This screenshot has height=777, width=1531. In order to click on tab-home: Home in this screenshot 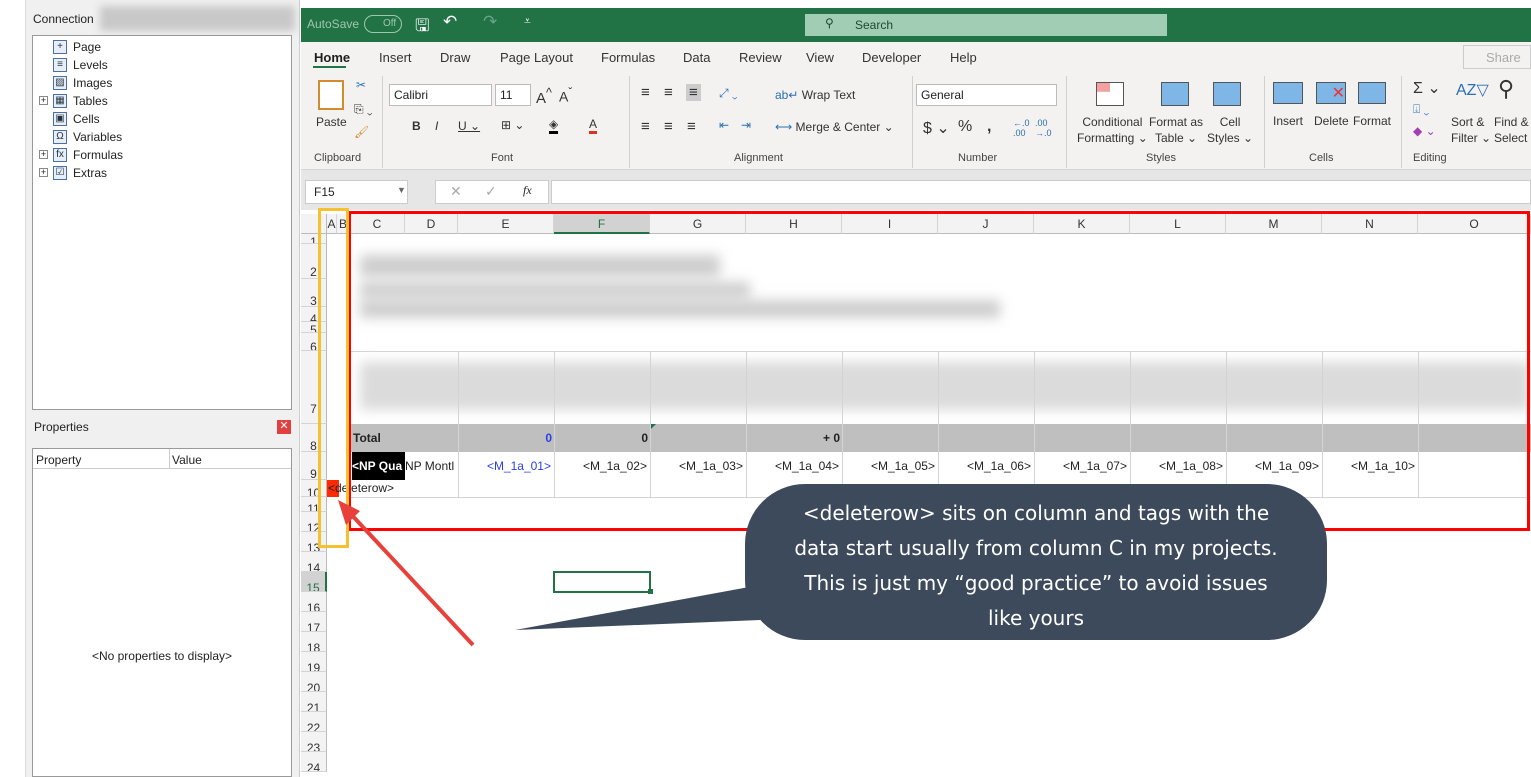, I will do `click(332, 57)`.